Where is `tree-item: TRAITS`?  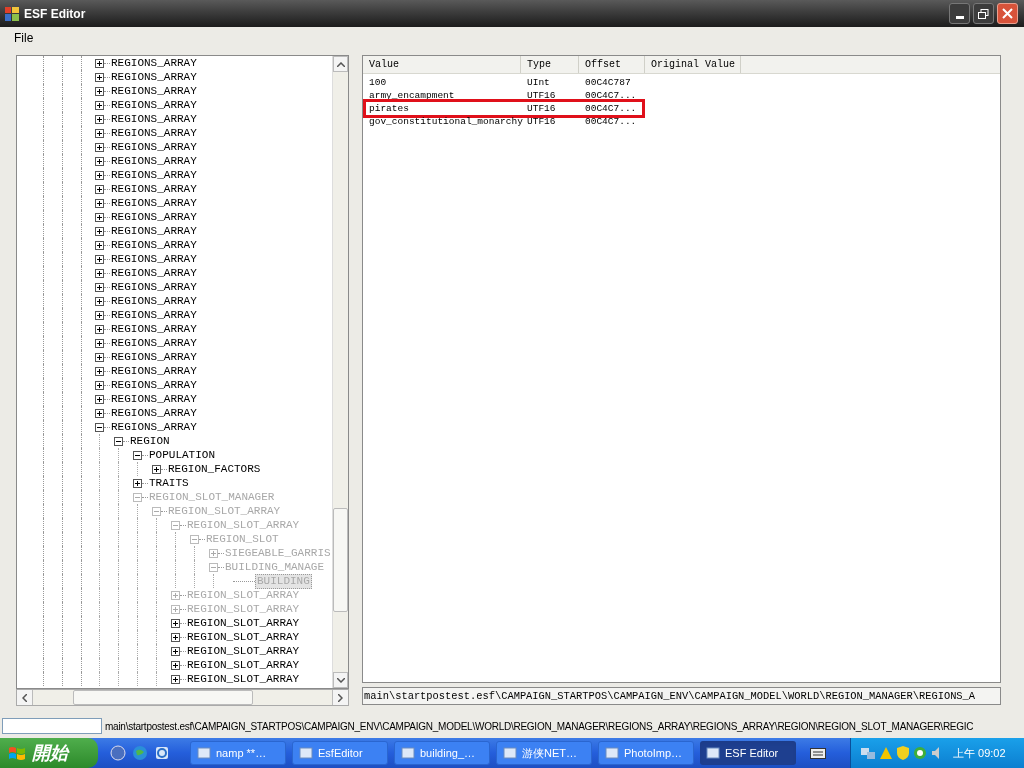
tree-item: TRAITS is located at coordinates (169, 483).